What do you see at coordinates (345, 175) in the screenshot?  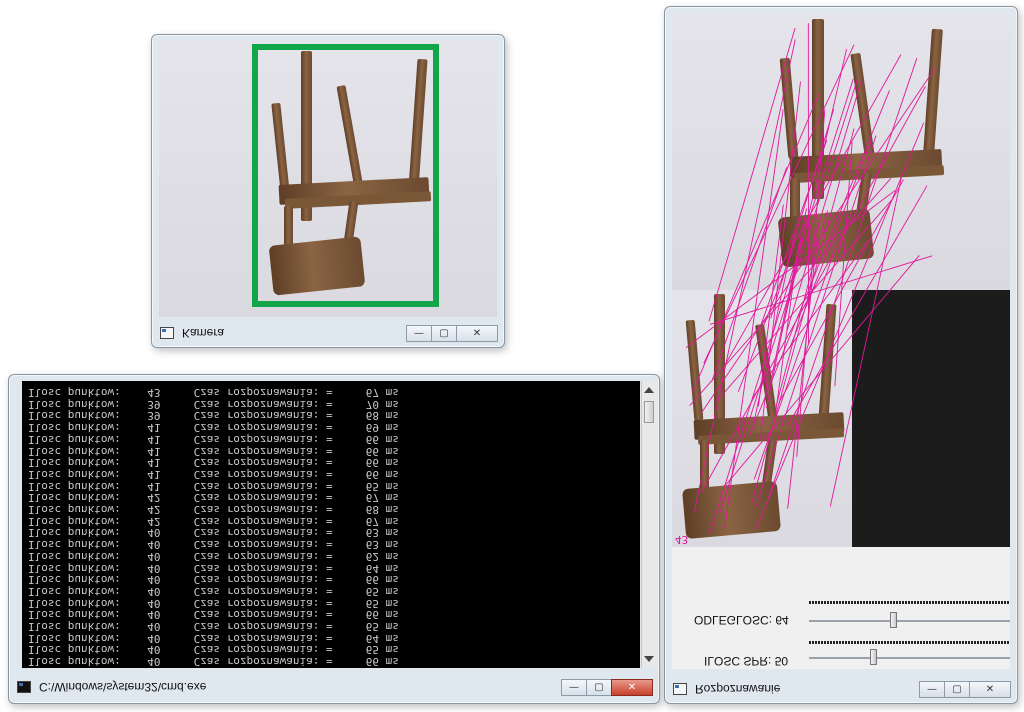 I see `detection-box` at bounding box center [345, 175].